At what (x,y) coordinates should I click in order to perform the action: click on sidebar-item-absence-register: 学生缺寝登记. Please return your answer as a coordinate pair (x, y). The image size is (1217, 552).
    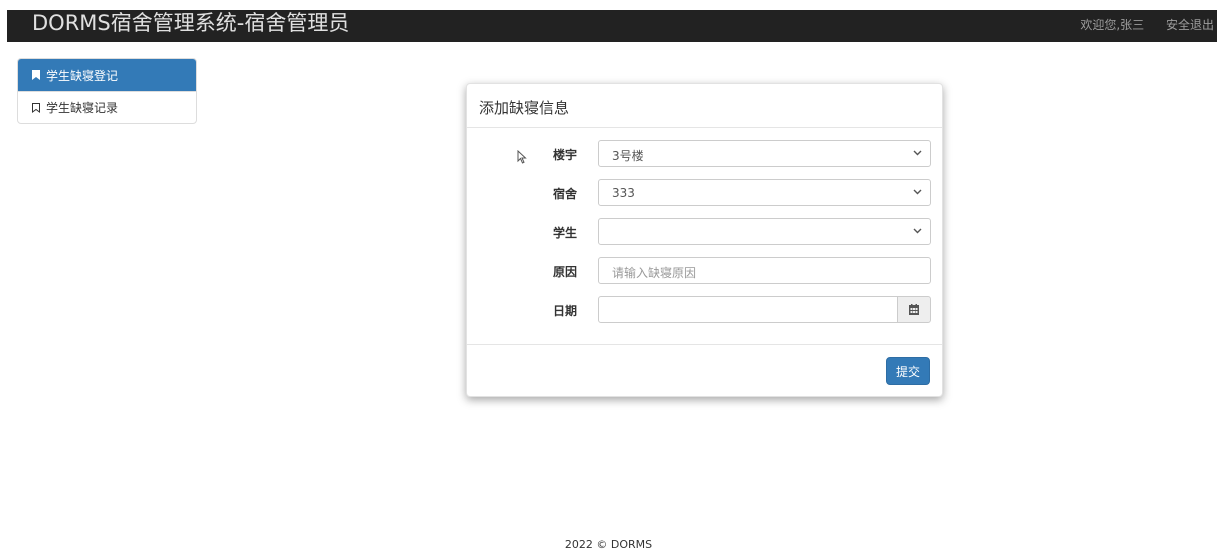
    Looking at the image, I should click on (107, 75).